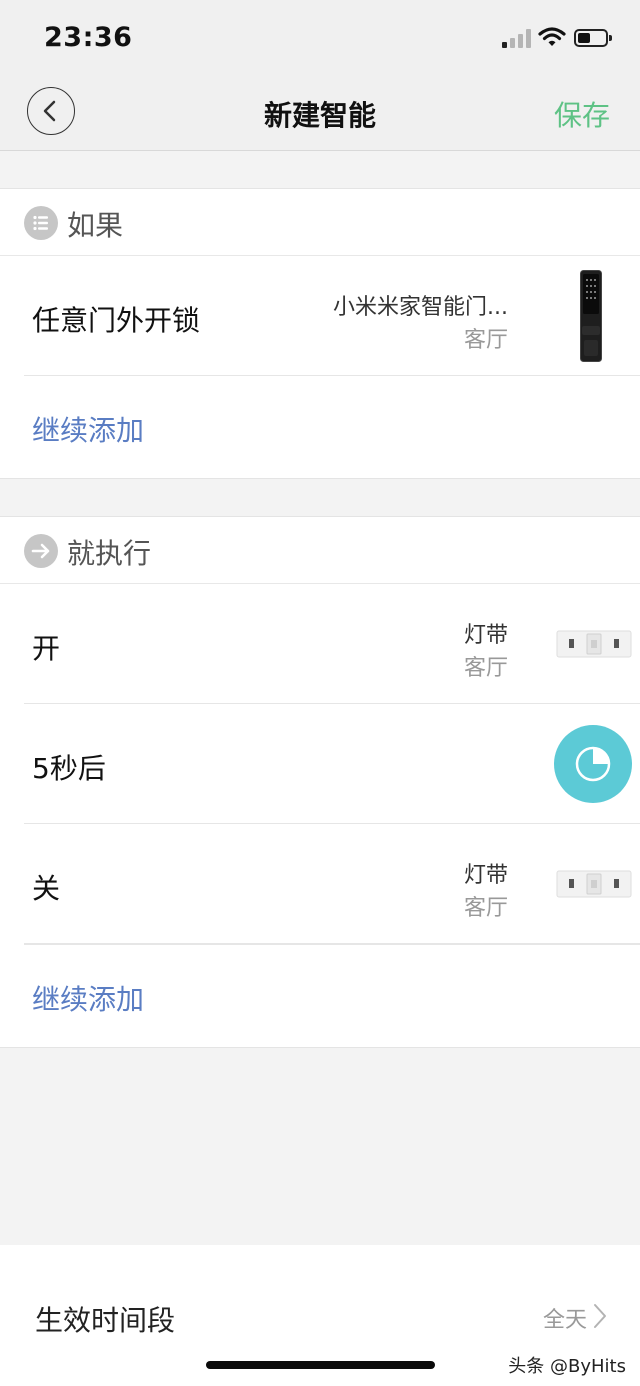 This screenshot has height=1386, width=640. I want to click on action-row: 关 灯带 客厅, so click(332, 884).